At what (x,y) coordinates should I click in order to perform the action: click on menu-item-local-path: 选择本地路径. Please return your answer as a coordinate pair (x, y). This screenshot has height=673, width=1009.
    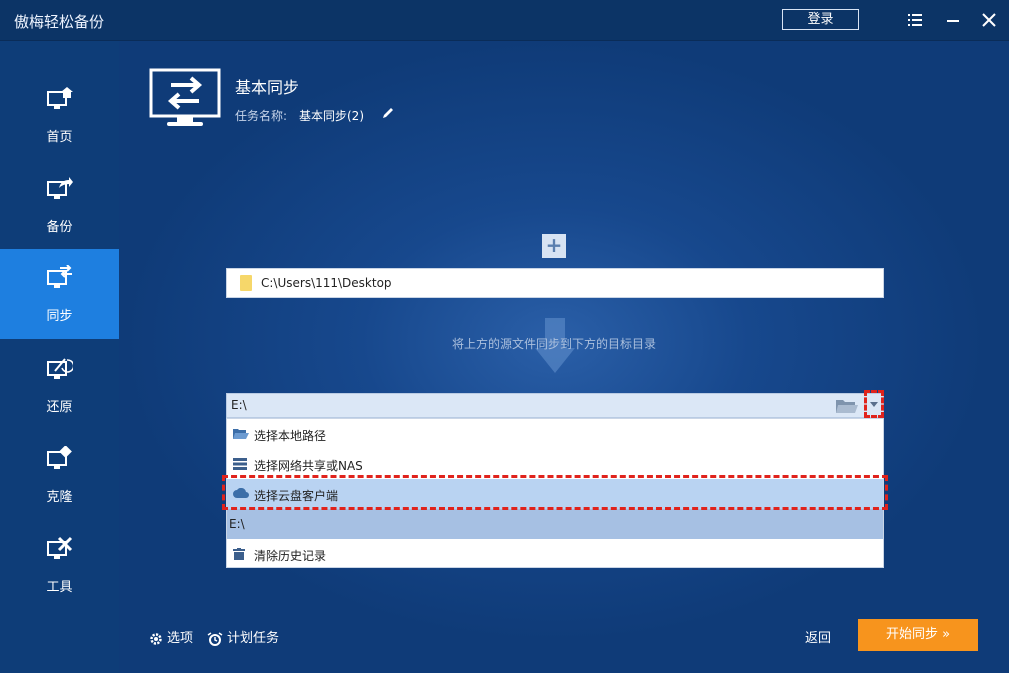
    Looking at the image, I should click on (555, 434).